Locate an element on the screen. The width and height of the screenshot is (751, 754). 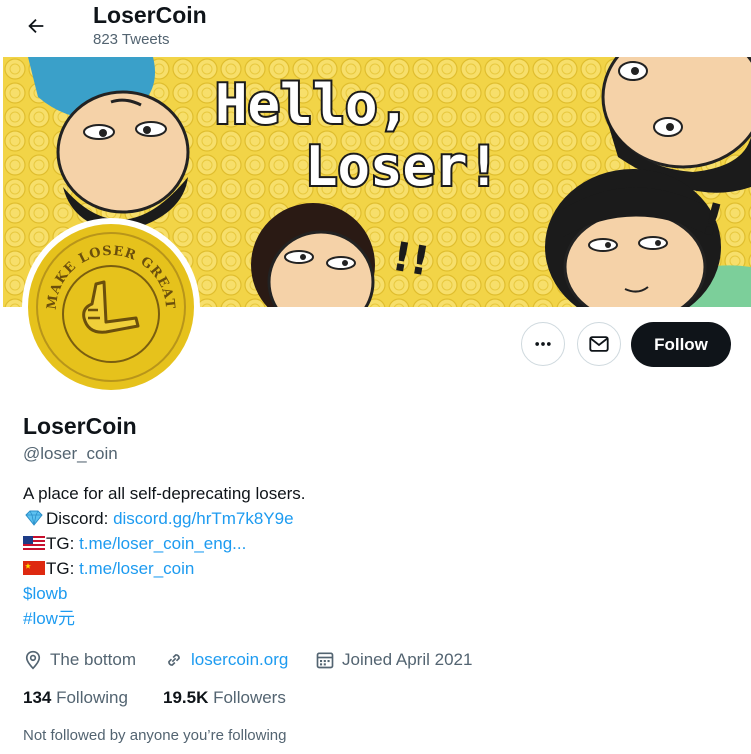
website: losercoin.org is located at coordinates (226, 660).